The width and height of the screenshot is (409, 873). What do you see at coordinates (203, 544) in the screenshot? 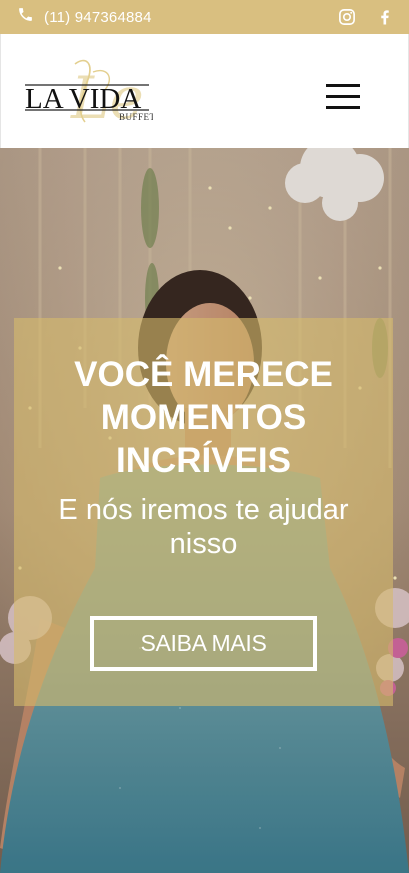
I see `hero-subtitle-line: nisso` at bounding box center [203, 544].